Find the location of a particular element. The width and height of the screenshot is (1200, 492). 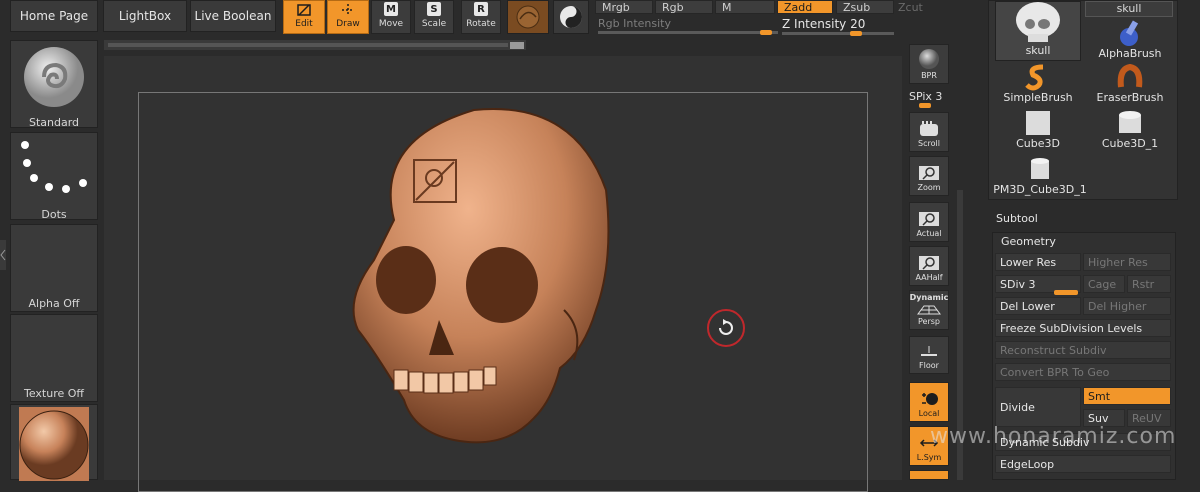

perspective-grid-icon is located at coordinates (929, 309).